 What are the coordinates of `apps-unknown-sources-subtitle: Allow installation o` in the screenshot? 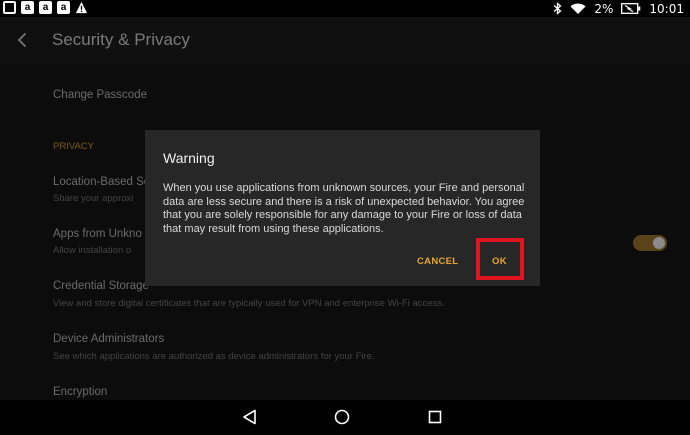 It's located at (92, 250).